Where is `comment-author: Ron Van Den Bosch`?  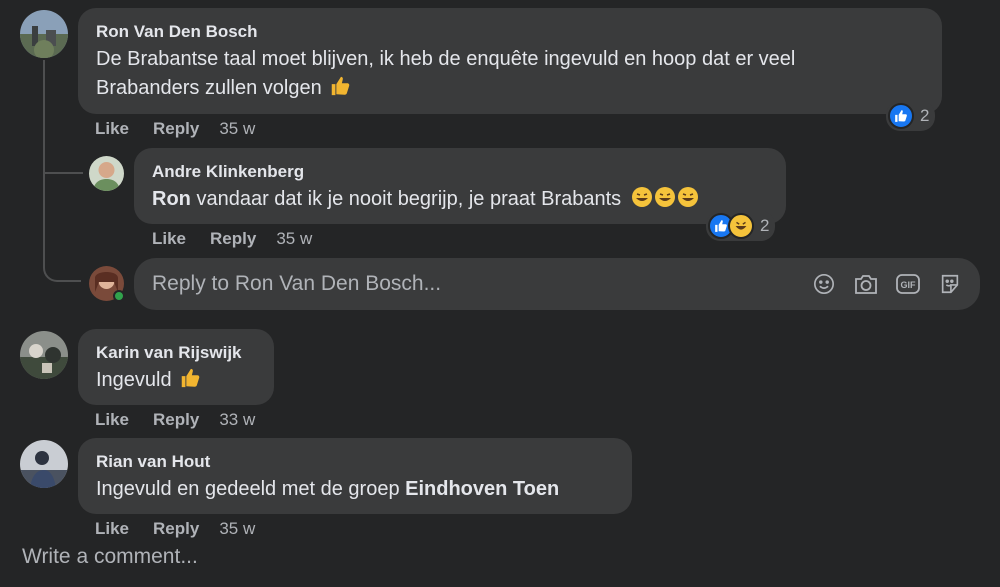 comment-author: Ron Van Den Bosch is located at coordinates (510, 32).